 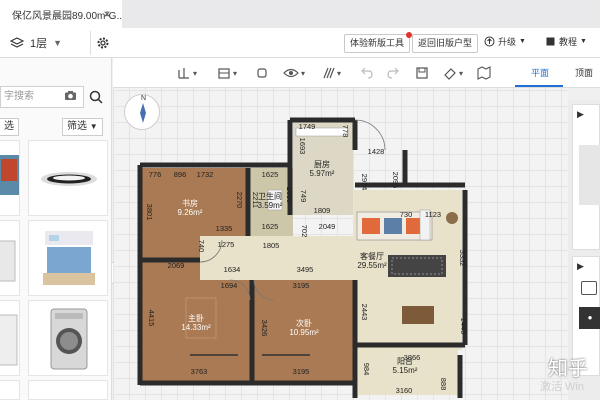 I want to click on settings-button, so click(x=102, y=43).